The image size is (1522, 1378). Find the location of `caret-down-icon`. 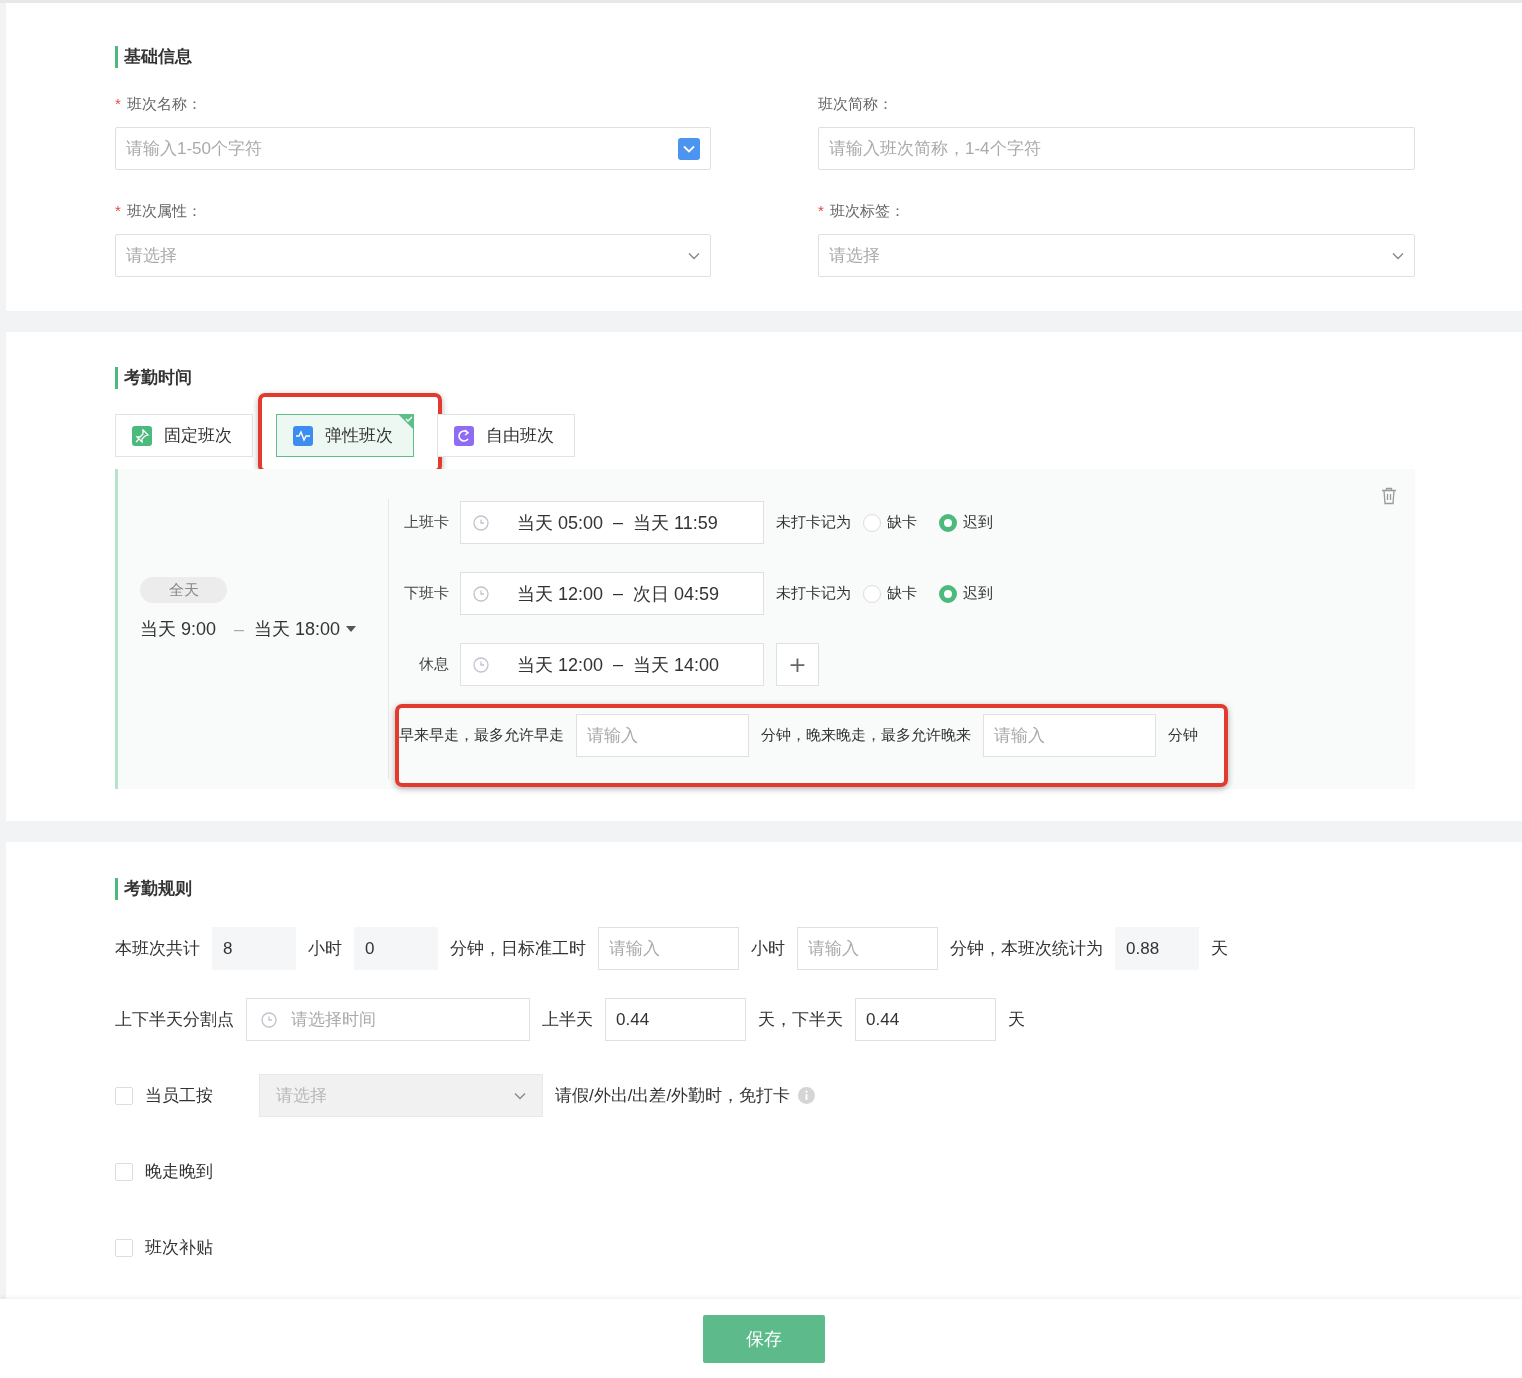

caret-down-icon is located at coordinates (351, 629).